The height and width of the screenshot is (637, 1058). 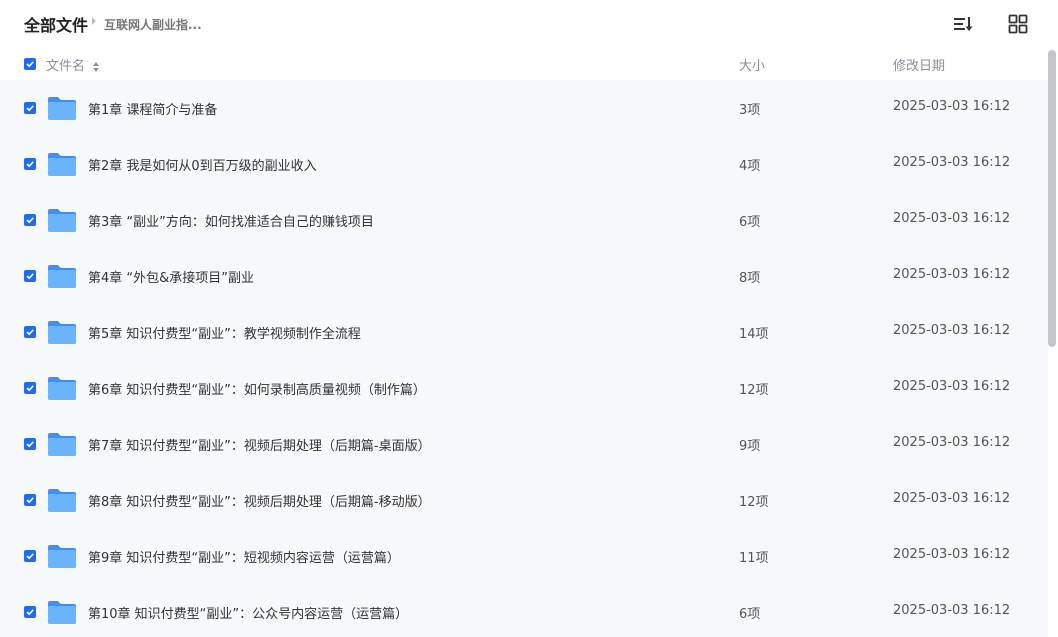 What do you see at coordinates (152, 108) in the screenshot?
I see `file-name: 第1章 课程简介与准备` at bounding box center [152, 108].